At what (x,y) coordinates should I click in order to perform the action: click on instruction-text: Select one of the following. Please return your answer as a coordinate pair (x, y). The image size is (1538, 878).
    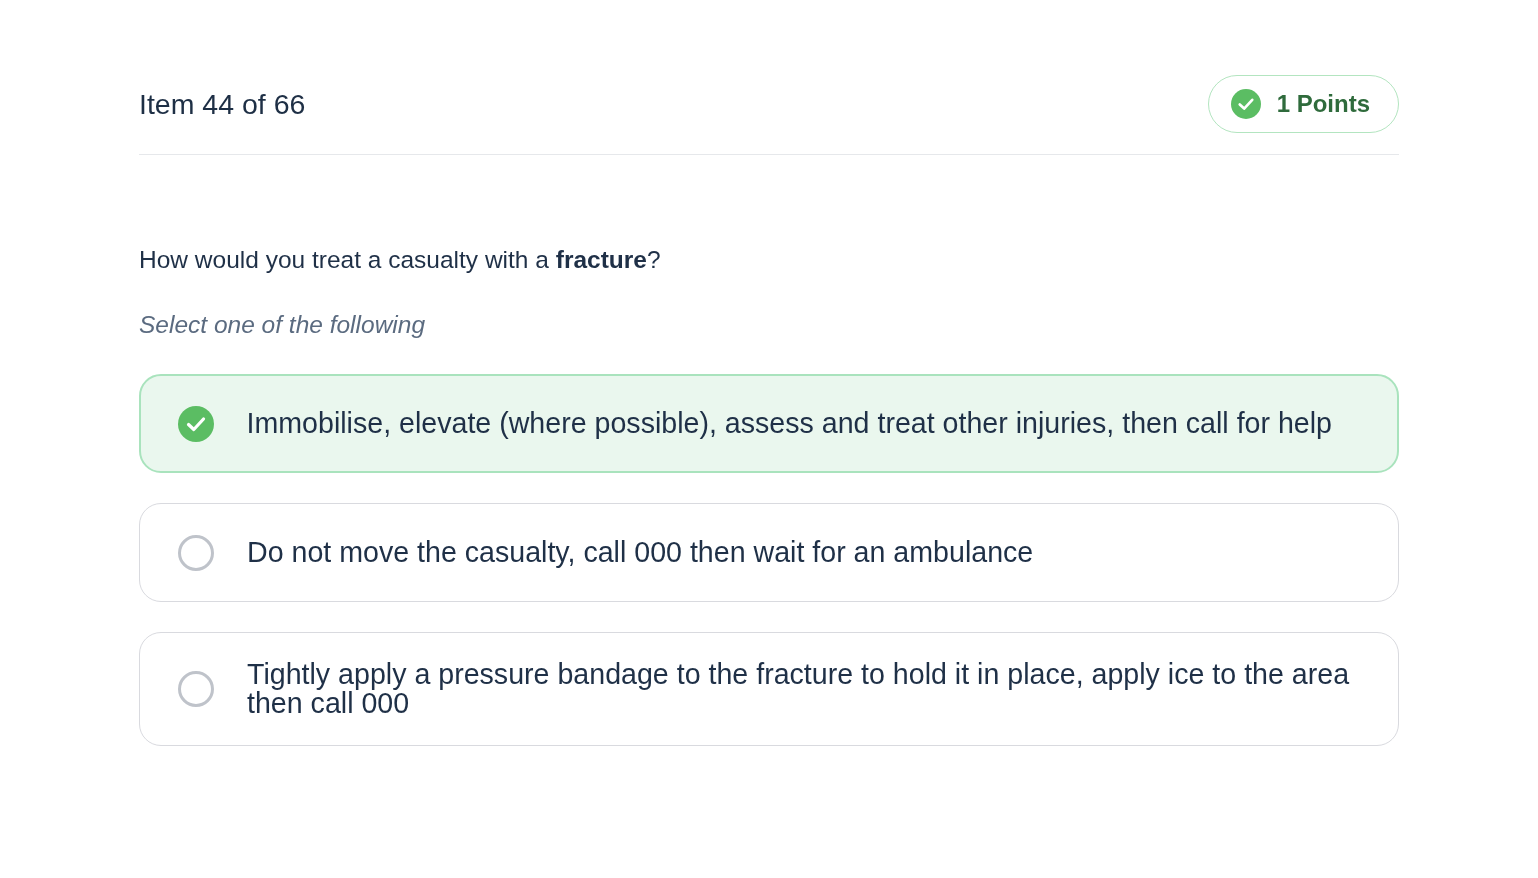
    Looking at the image, I should click on (283, 325).